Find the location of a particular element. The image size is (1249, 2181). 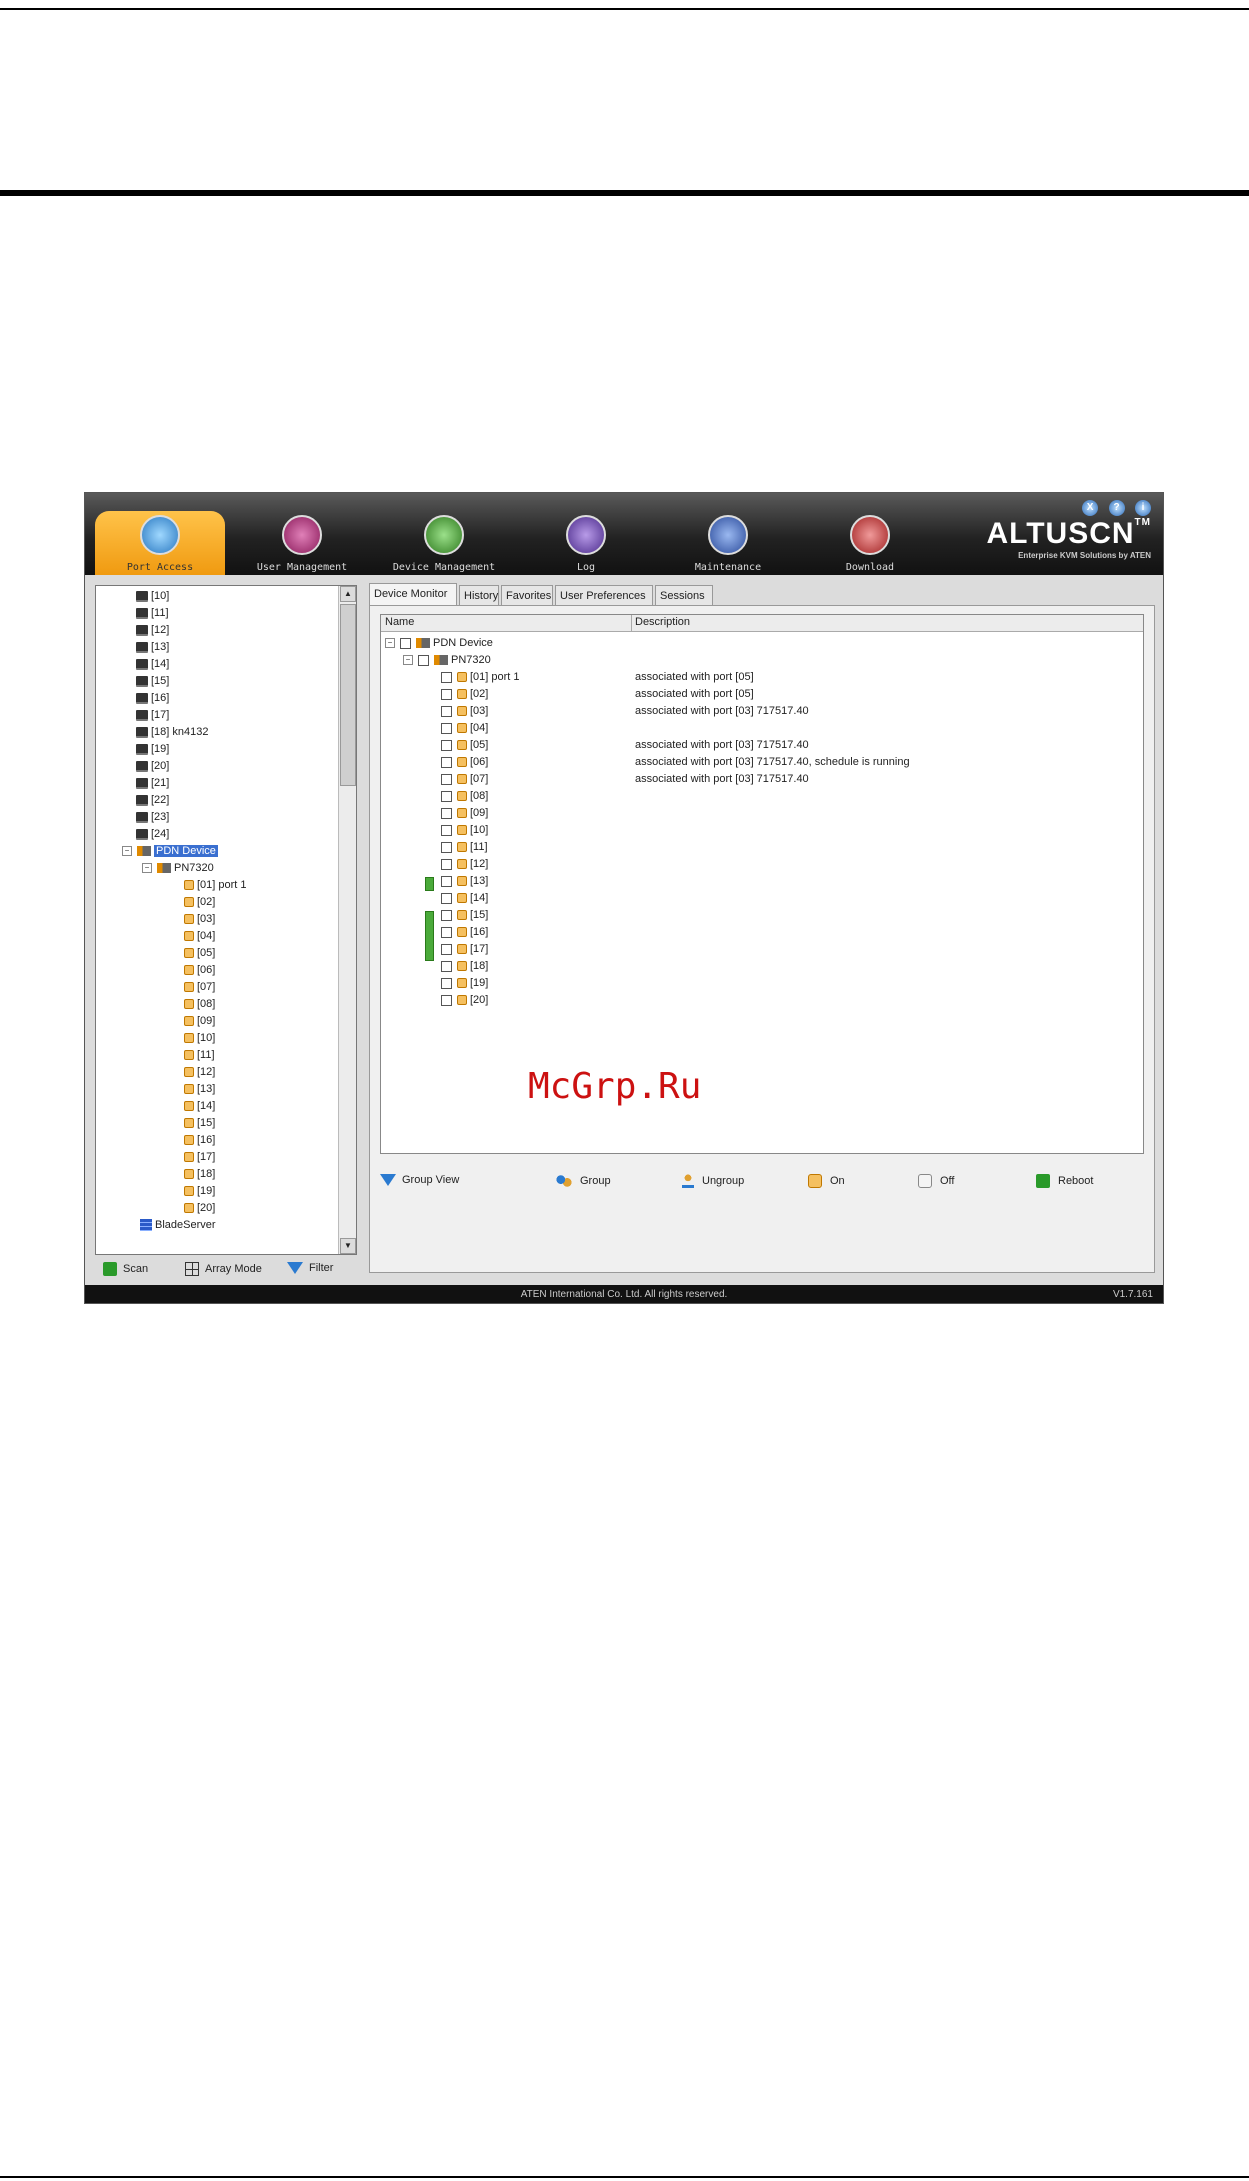

help-icon: ? is located at coordinates (1116, 508).